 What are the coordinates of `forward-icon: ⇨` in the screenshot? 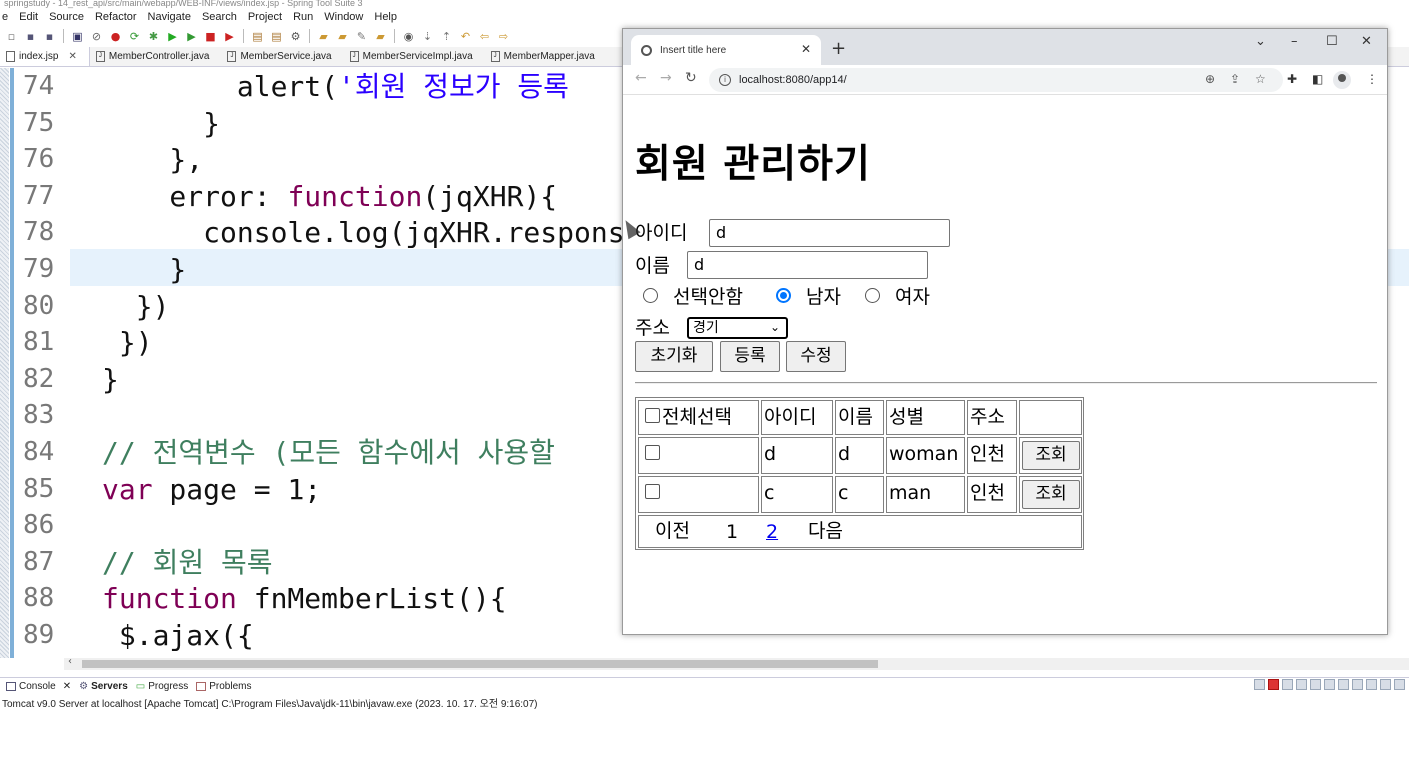 It's located at (503, 36).